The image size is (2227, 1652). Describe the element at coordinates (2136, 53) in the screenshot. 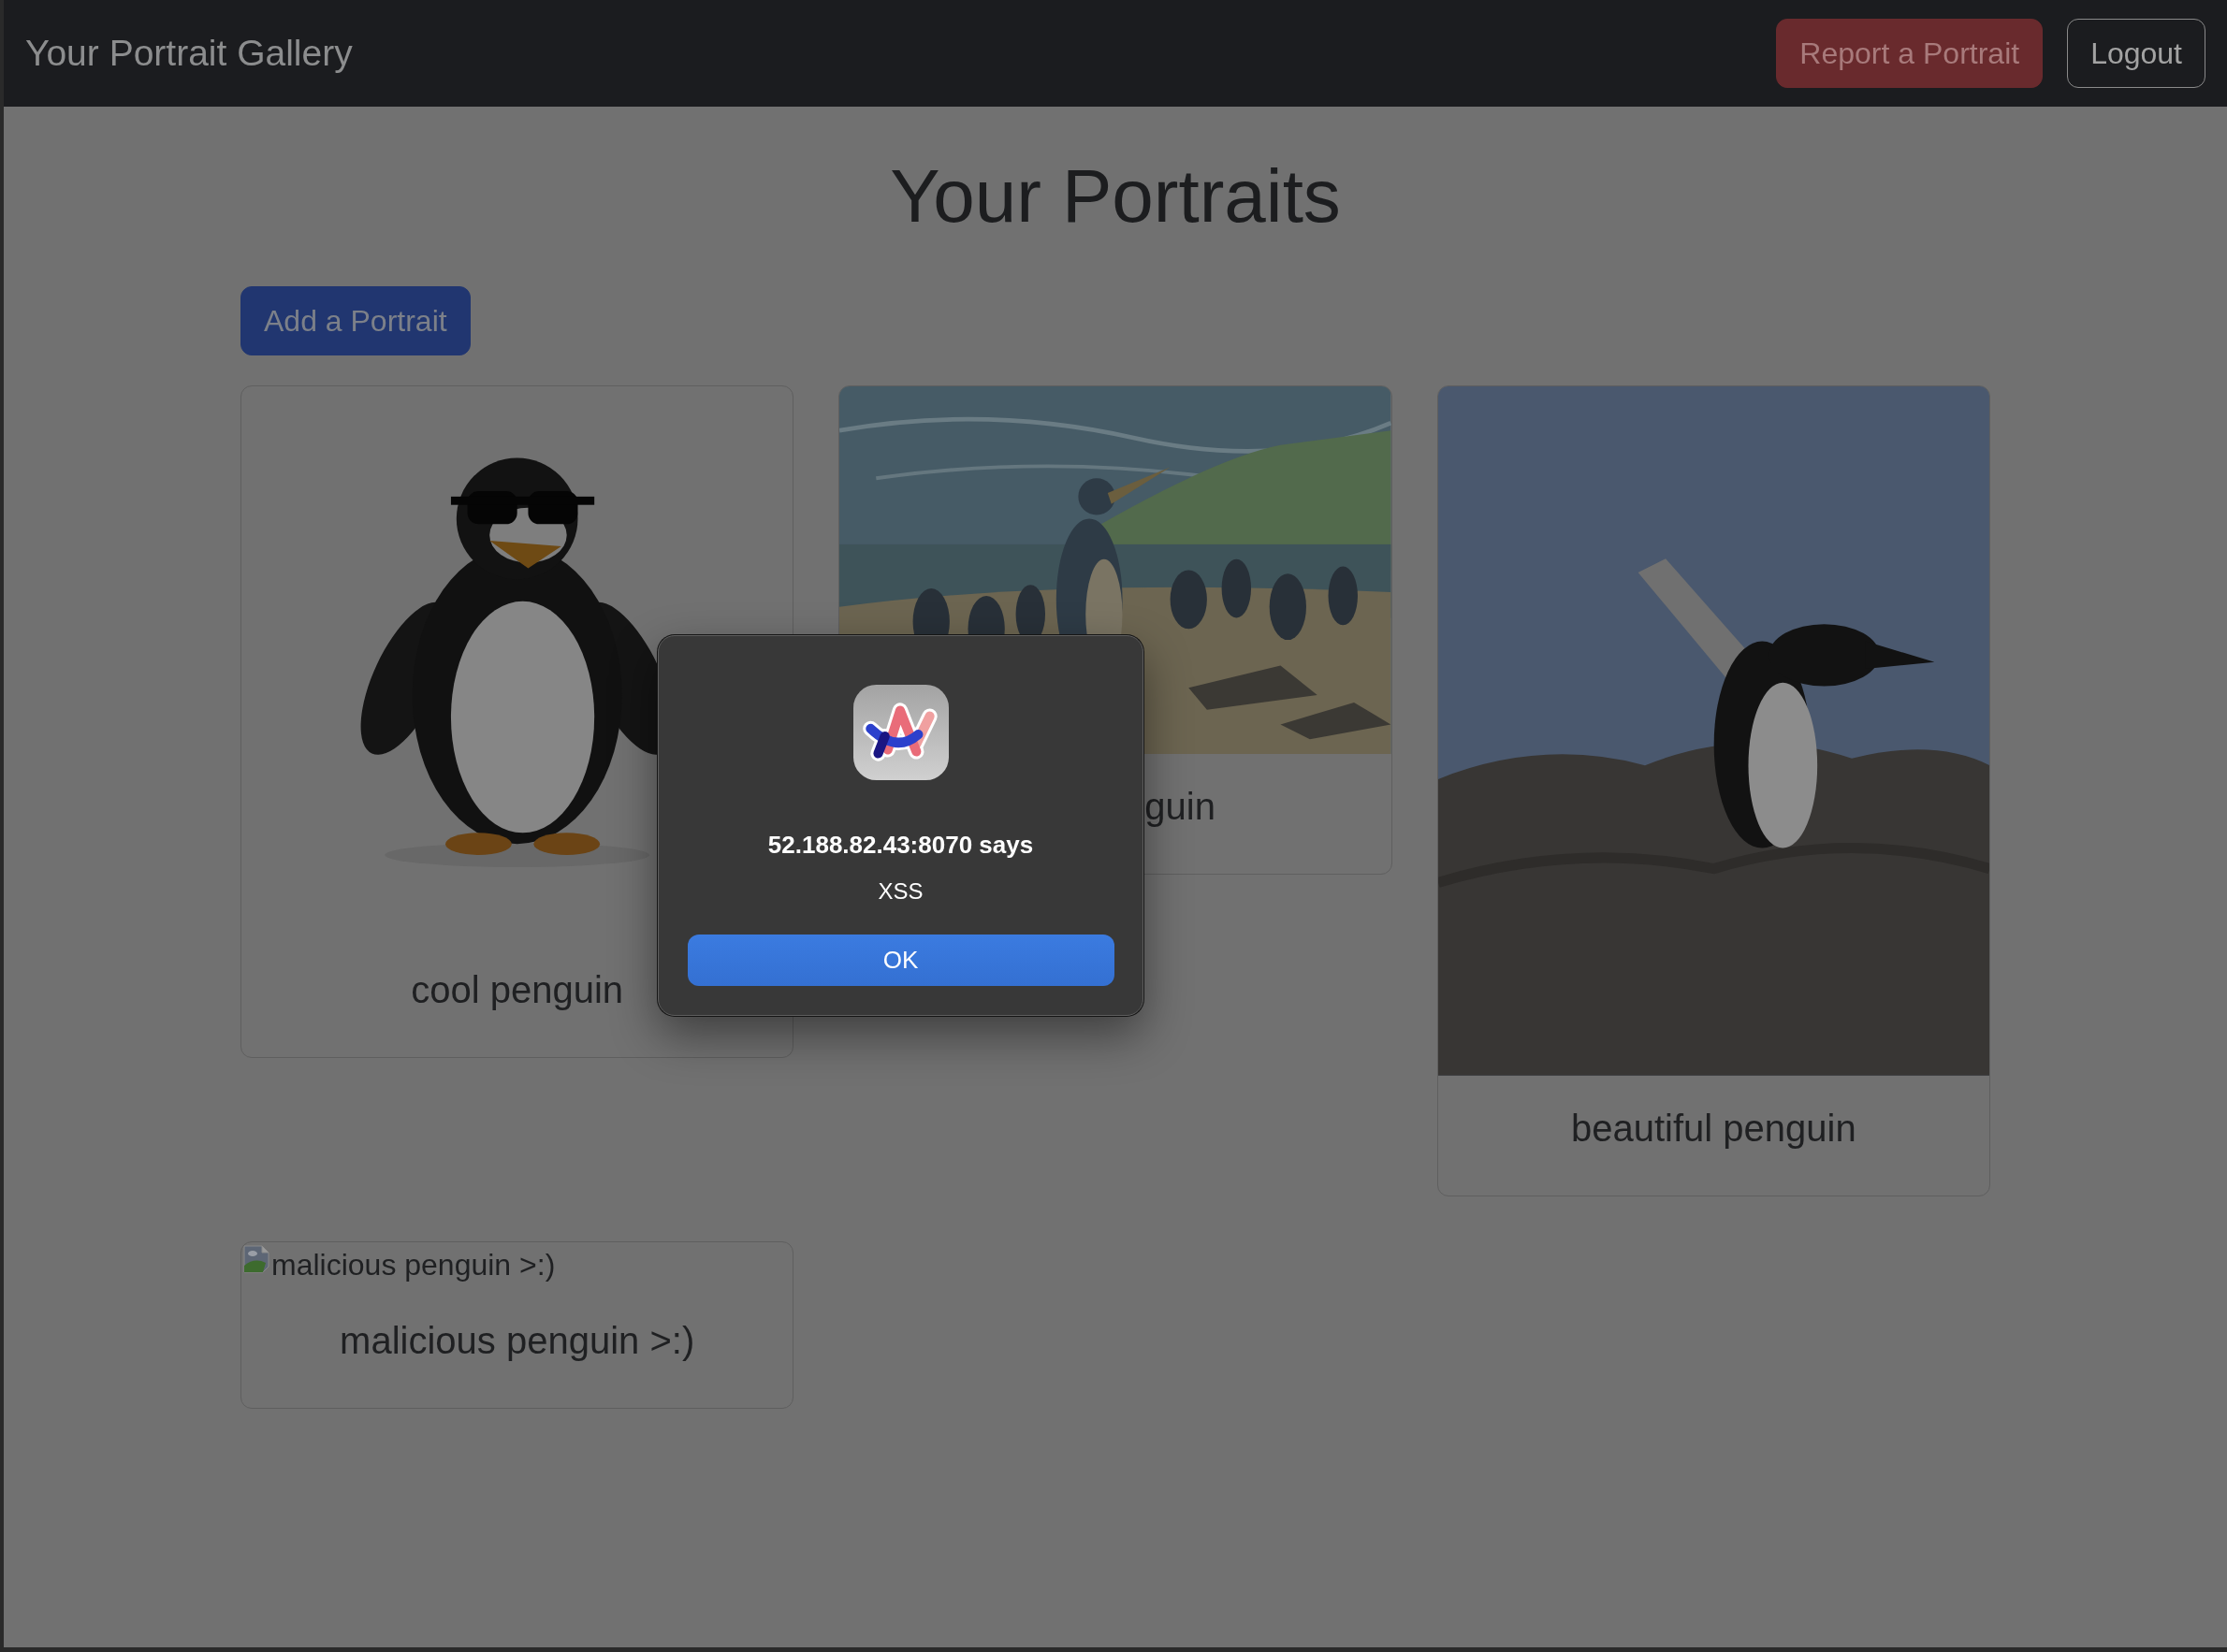

I see `logout-button: Logout` at that location.